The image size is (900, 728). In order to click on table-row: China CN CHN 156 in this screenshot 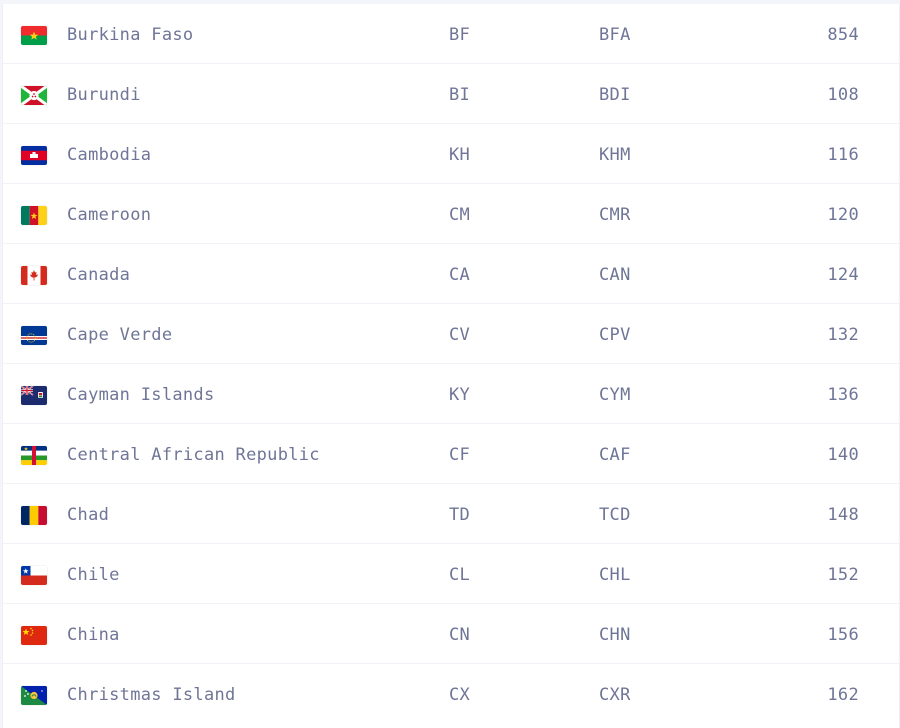, I will do `click(451, 634)`.